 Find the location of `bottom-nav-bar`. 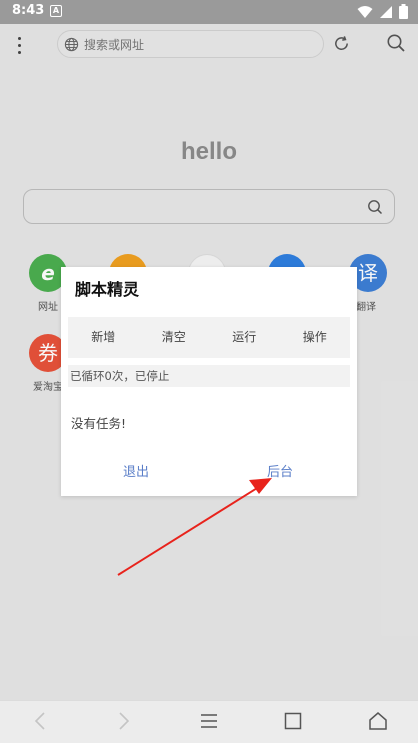

bottom-nav-bar is located at coordinates (209, 721).